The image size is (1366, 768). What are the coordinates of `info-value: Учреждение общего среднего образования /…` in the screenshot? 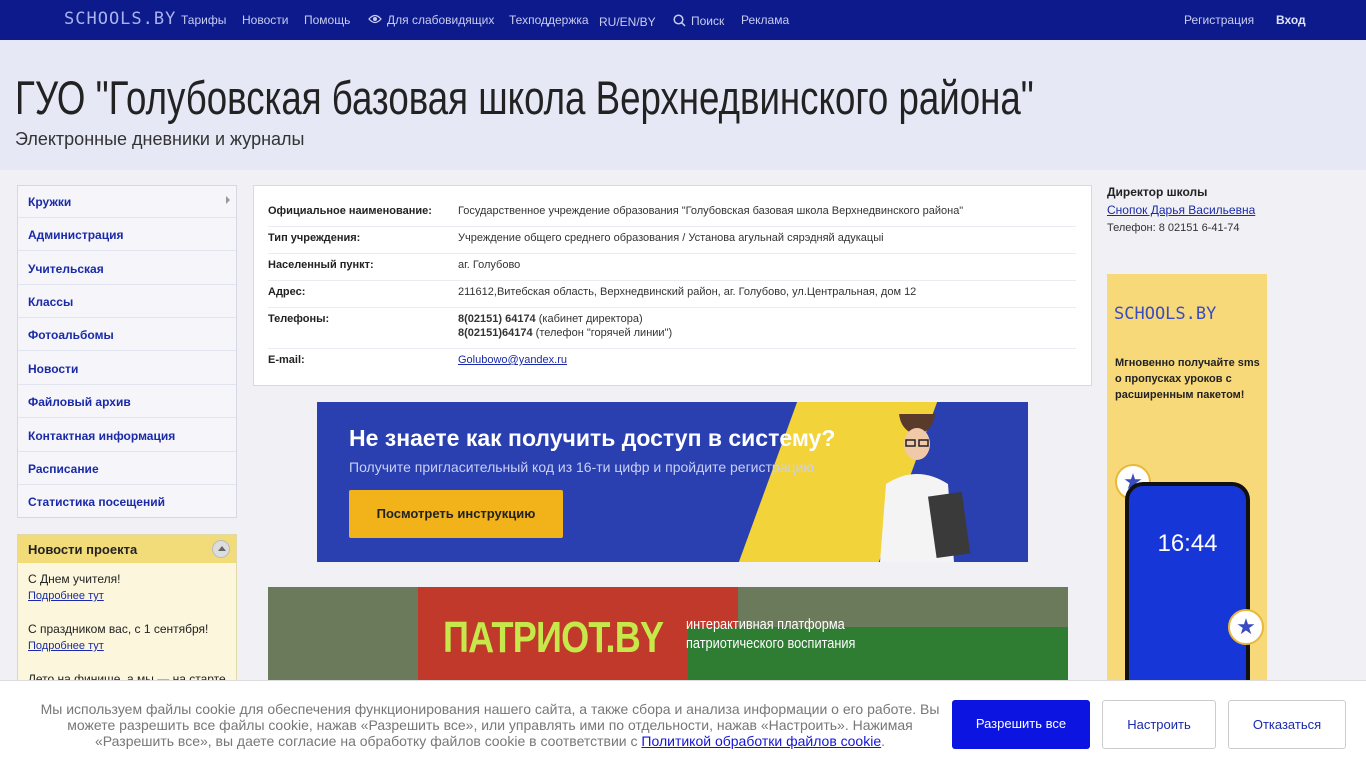 It's located at (671, 238).